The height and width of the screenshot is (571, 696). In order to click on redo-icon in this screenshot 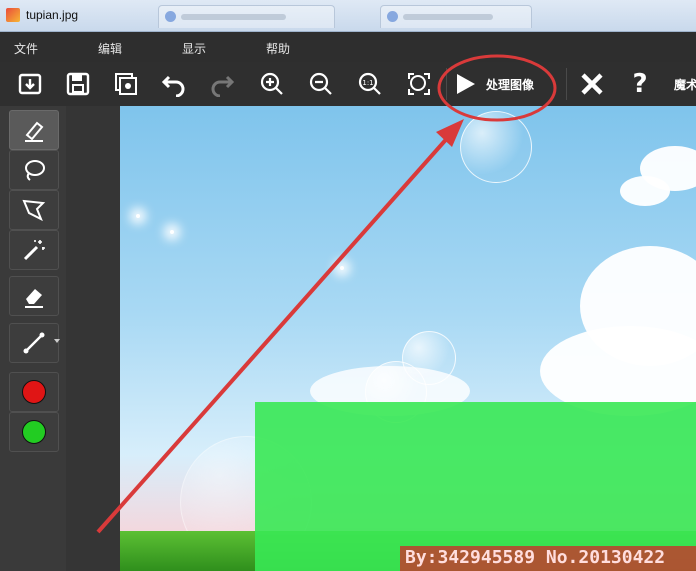, I will do `click(223, 86)`.